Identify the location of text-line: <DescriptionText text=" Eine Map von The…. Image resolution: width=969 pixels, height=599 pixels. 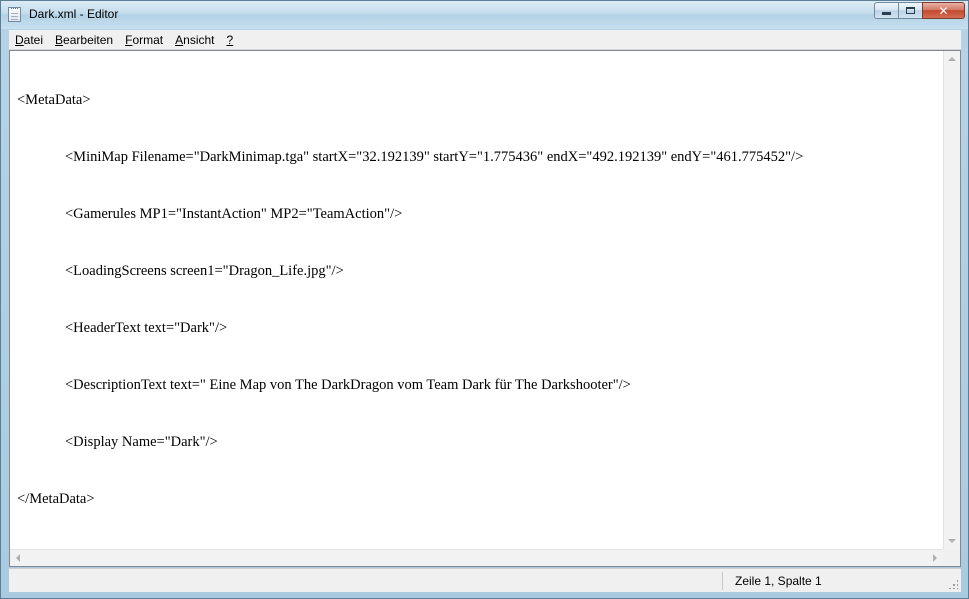
(348, 385).